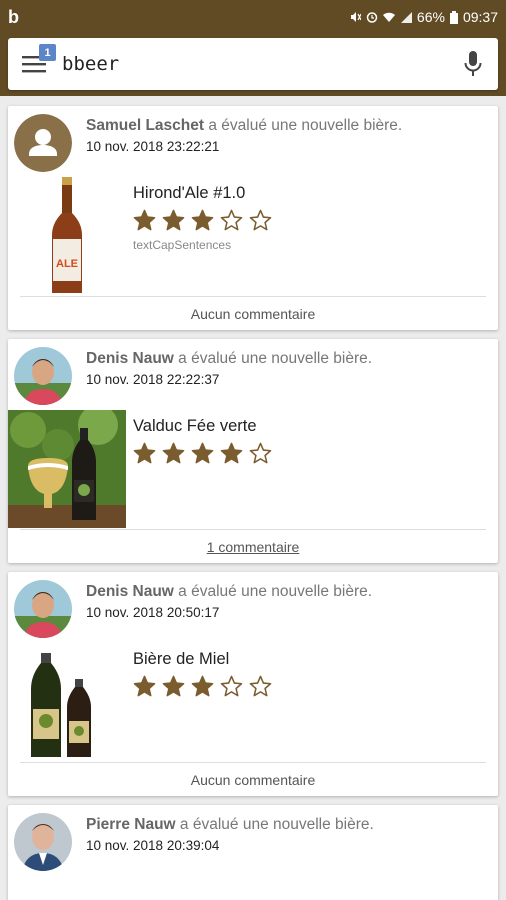 This screenshot has height=900, width=506. What do you see at coordinates (453, 17) in the screenshot?
I see `battery-icon` at bounding box center [453, 17].